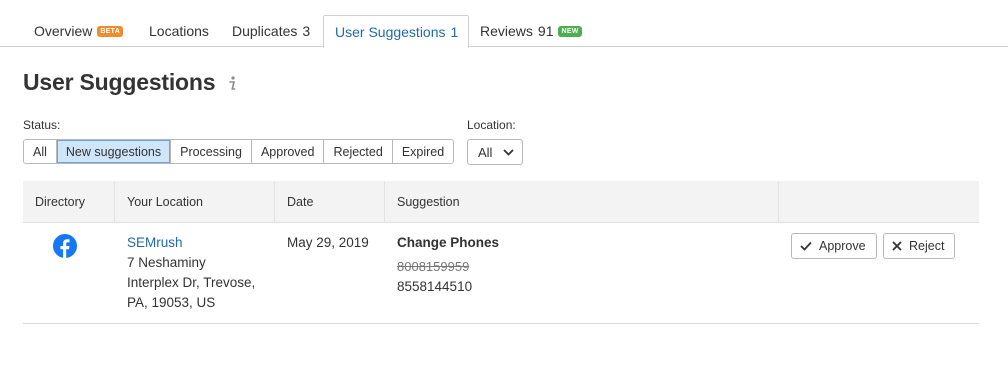 The image size is (1008, 388). Describe the element at coordinates (806, 246) in the screenshot. I see `checkmark-icon` at that location.